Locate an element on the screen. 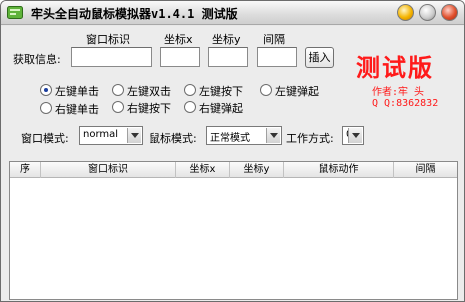 Image resolution: width=465 pixels, height=302 pixels. author-label: 作者:牢 头 is located at coordinates (398, 92).